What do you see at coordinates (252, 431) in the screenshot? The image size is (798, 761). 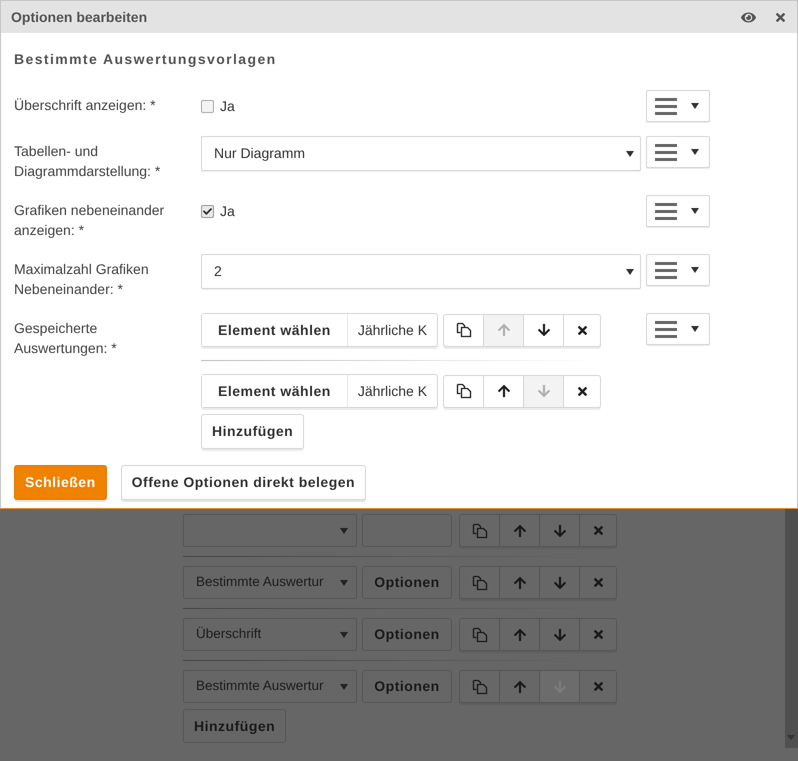 I see `add-button: Hinzufügen` at bounding box center [252, 431].